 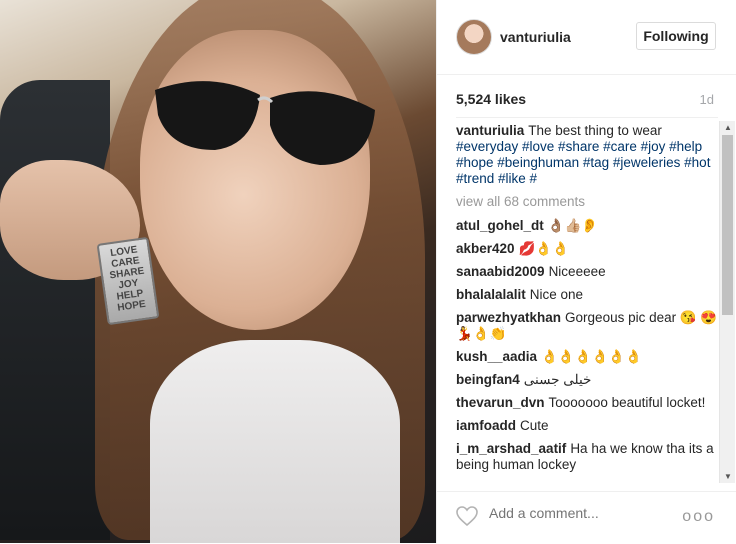 What do you see at coordinates (698, 517) in the screenshot?
I see `more-options-button: ooo` at bounding box center [698, 517].